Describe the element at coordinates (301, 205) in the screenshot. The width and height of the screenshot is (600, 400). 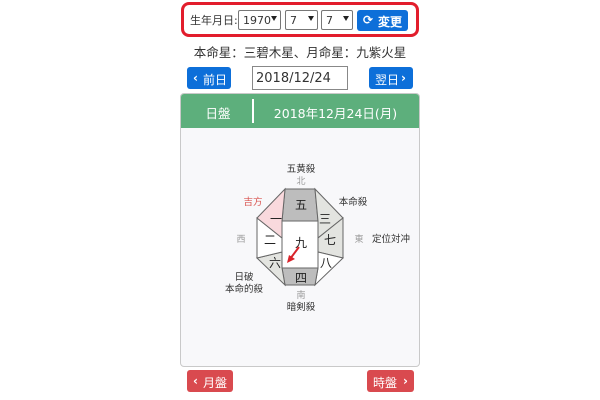
I see `cell-north-number: 五` at that location.